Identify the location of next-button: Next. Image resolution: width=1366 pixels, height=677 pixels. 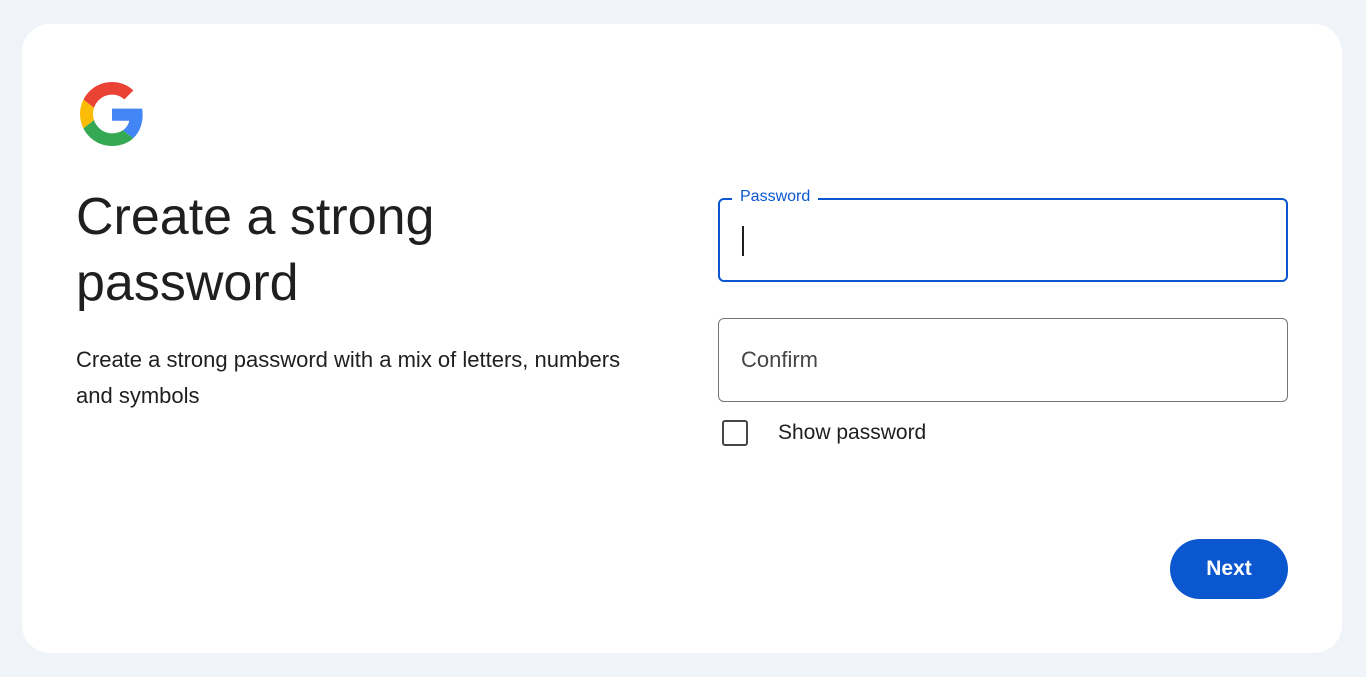
(1229, 569).